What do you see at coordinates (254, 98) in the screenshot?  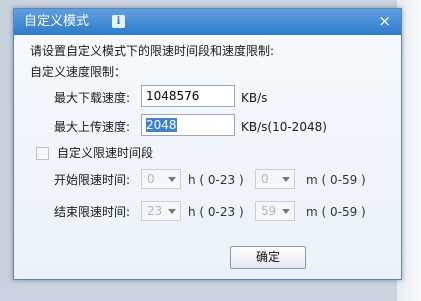 I see `download-speed-unit: KB/s` at bounding box center [254, 98].